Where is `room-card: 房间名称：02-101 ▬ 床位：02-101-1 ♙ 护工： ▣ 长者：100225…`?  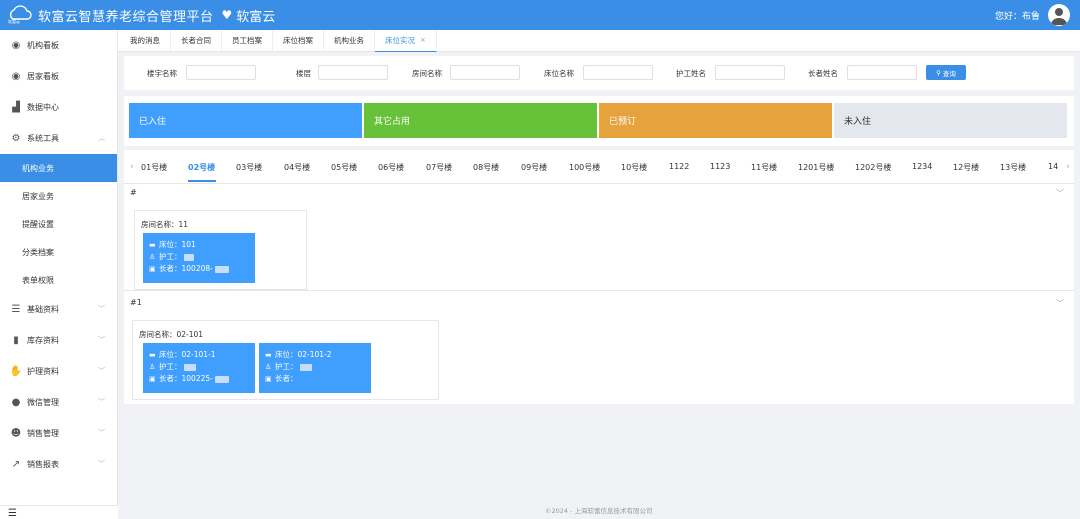
room-card: 房间名称：02-101 ▬ 床位：02-101-1 ♙ 护工： ▣ 长者：100225… is located at coordinates (285, 360).